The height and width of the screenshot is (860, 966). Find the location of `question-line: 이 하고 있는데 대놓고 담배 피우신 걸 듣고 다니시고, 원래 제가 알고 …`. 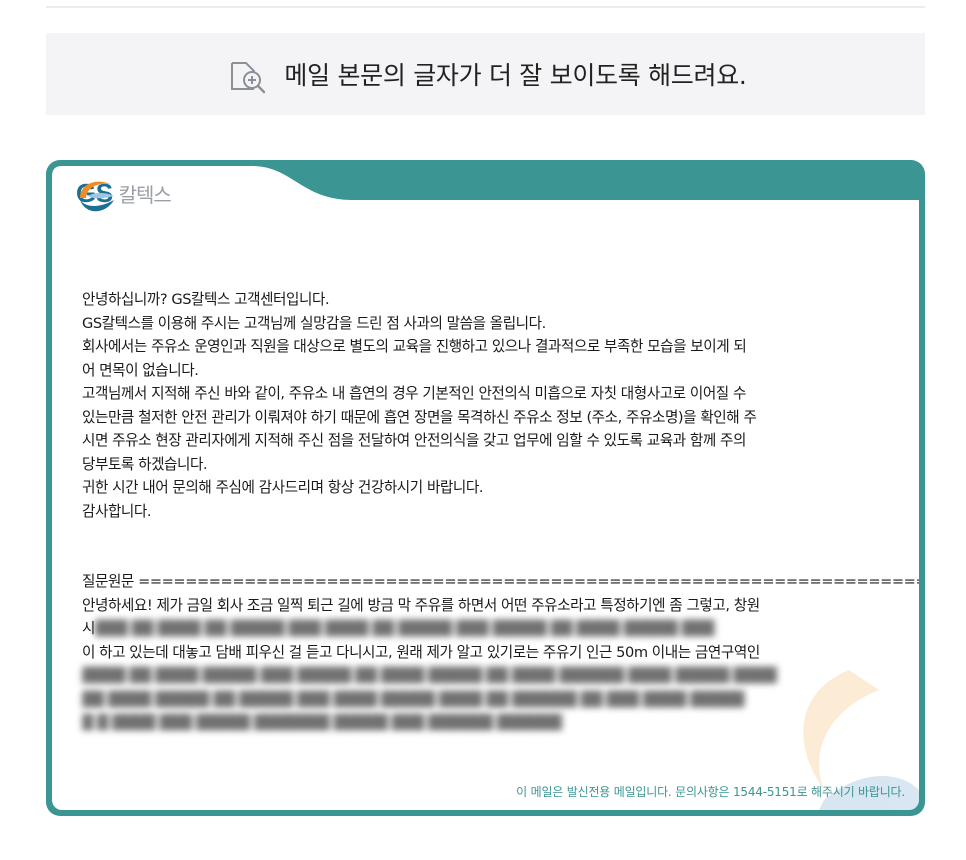

question-line: 이 하고 있는데 대놓고 담배 피우신 걸 듣고 다니시고, 원래 제가 알고 … is located at coordinates (421, 652).